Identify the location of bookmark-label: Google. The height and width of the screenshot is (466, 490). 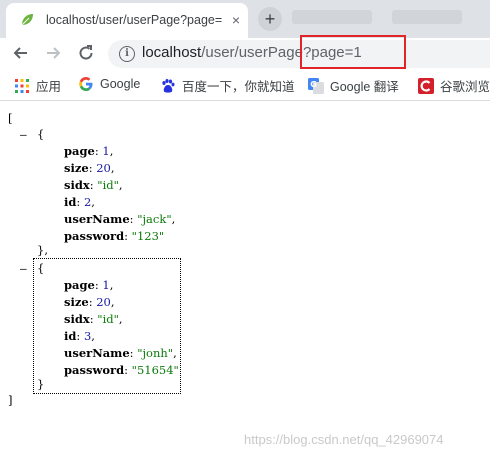
(120, 84).